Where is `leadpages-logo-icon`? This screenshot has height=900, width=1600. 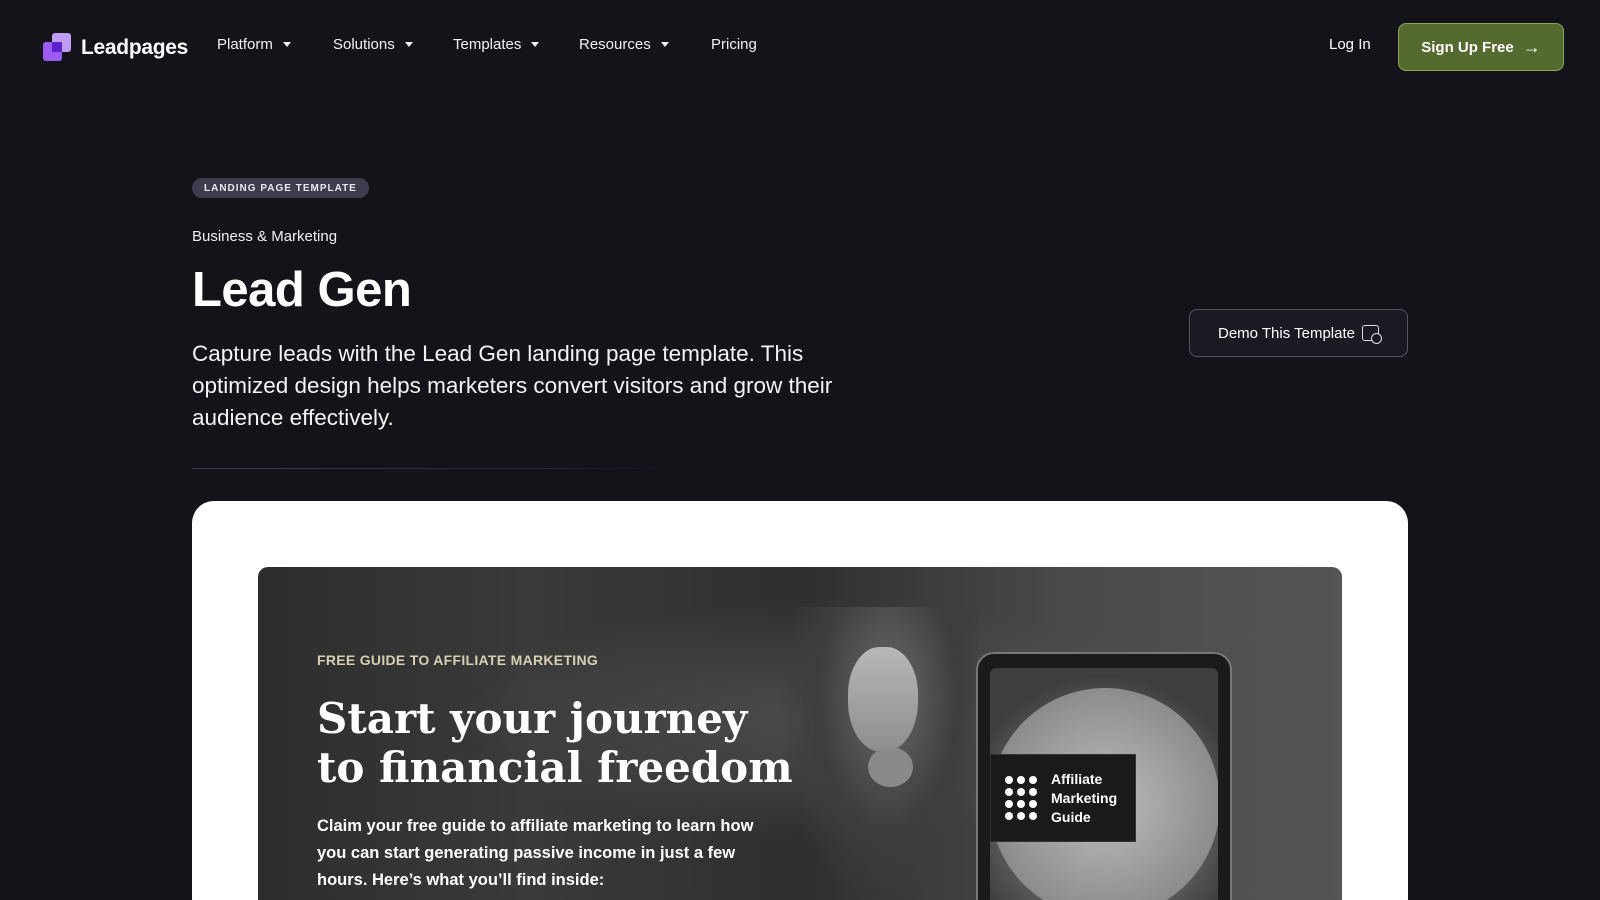
leadpages-logo-icon is located at coordinates (57, 47).